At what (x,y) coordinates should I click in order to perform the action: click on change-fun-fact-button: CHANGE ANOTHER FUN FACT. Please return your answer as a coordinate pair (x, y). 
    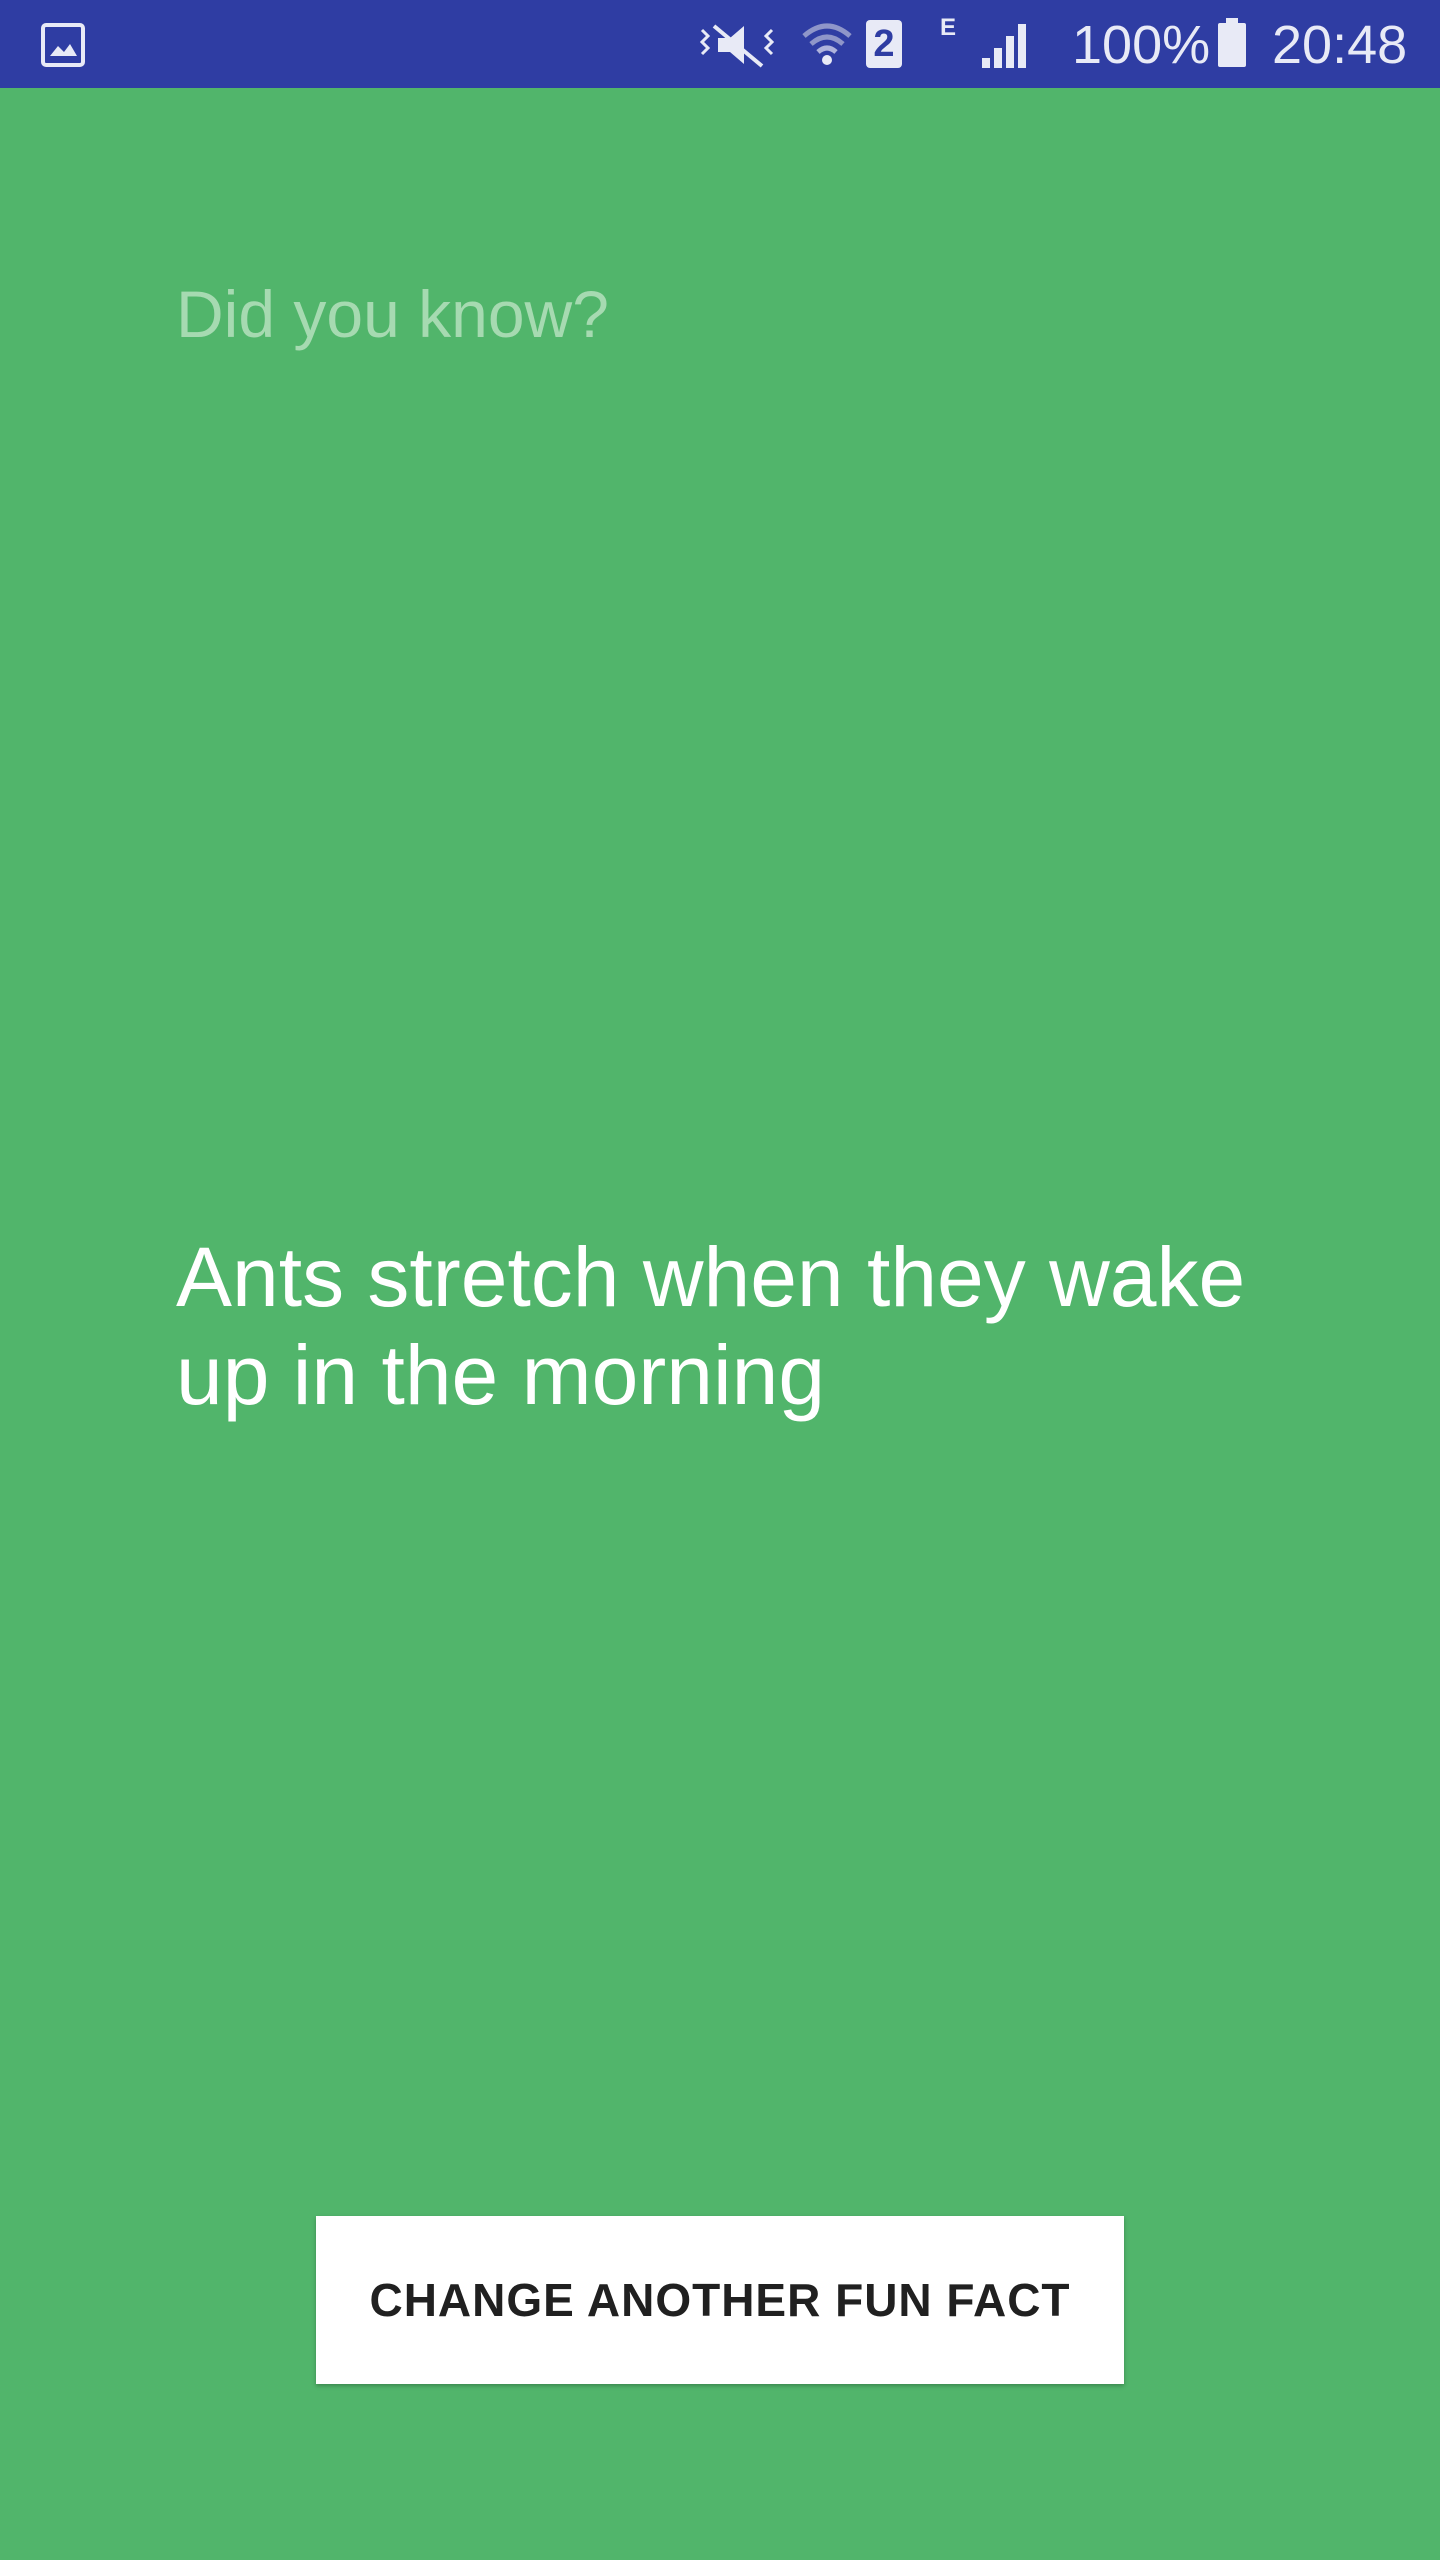
    Looking at the image, I should click on (720, 2300).